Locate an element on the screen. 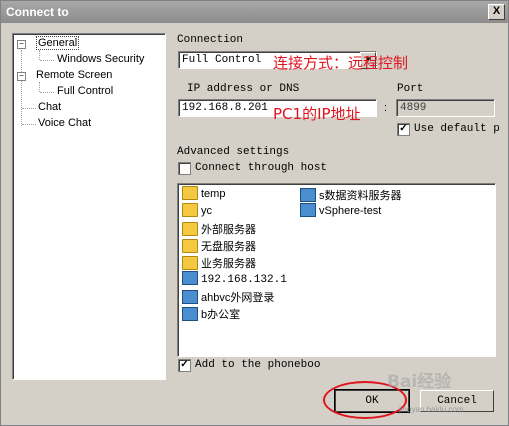  tree-item-windows-security: Windows Security is located at coordinates (100, 59).